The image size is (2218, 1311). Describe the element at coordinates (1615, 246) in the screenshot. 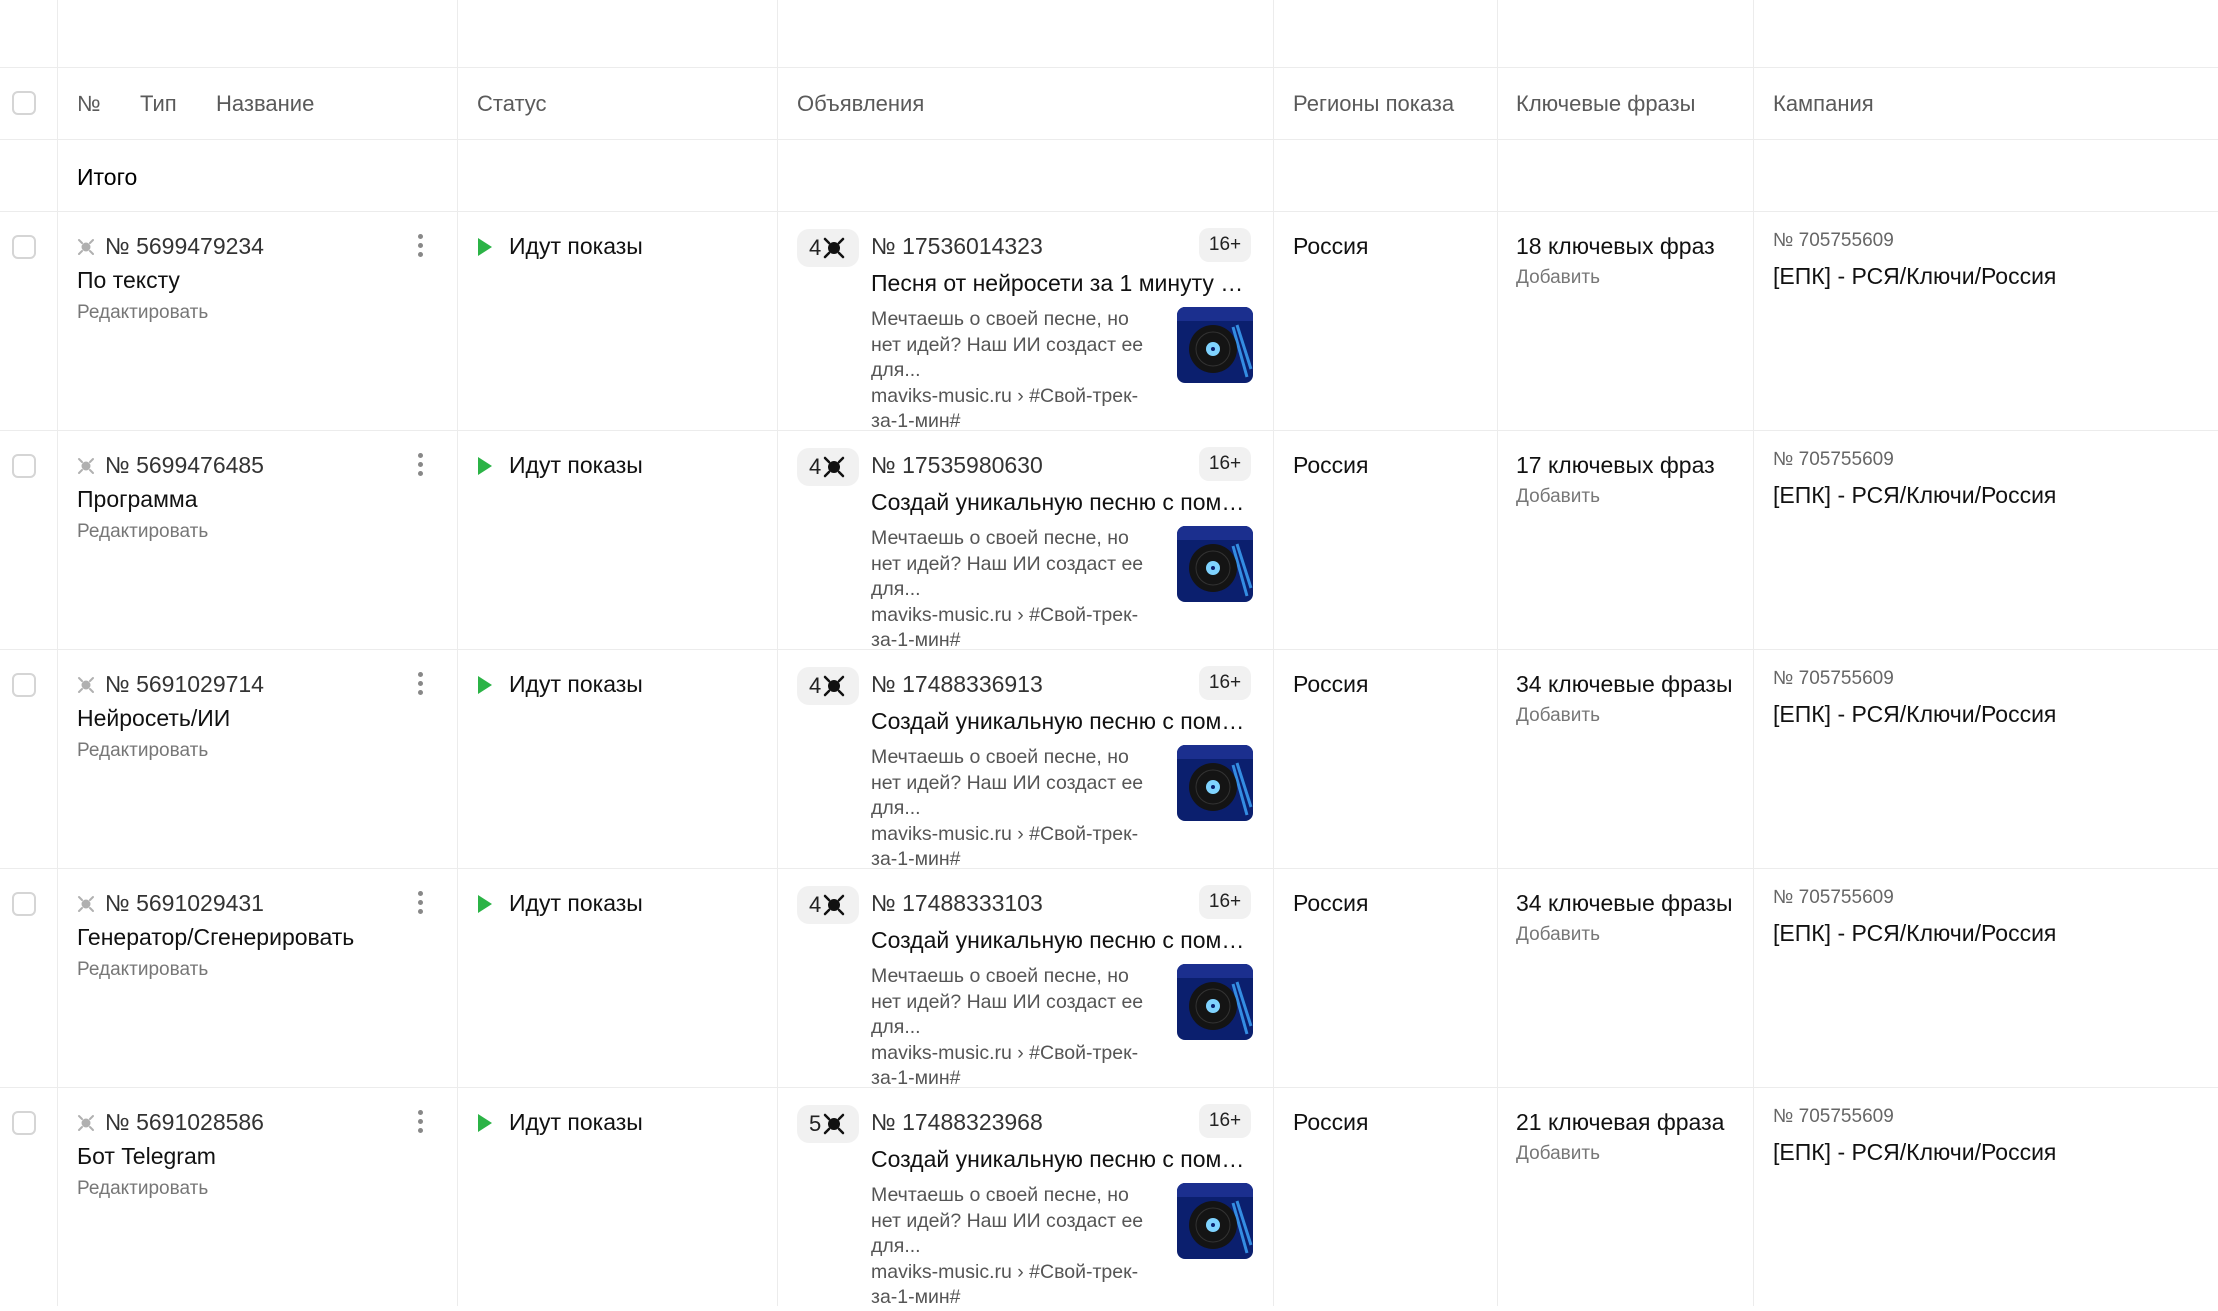

I see `keywords-count: 18 ключевых фраз` at that location.